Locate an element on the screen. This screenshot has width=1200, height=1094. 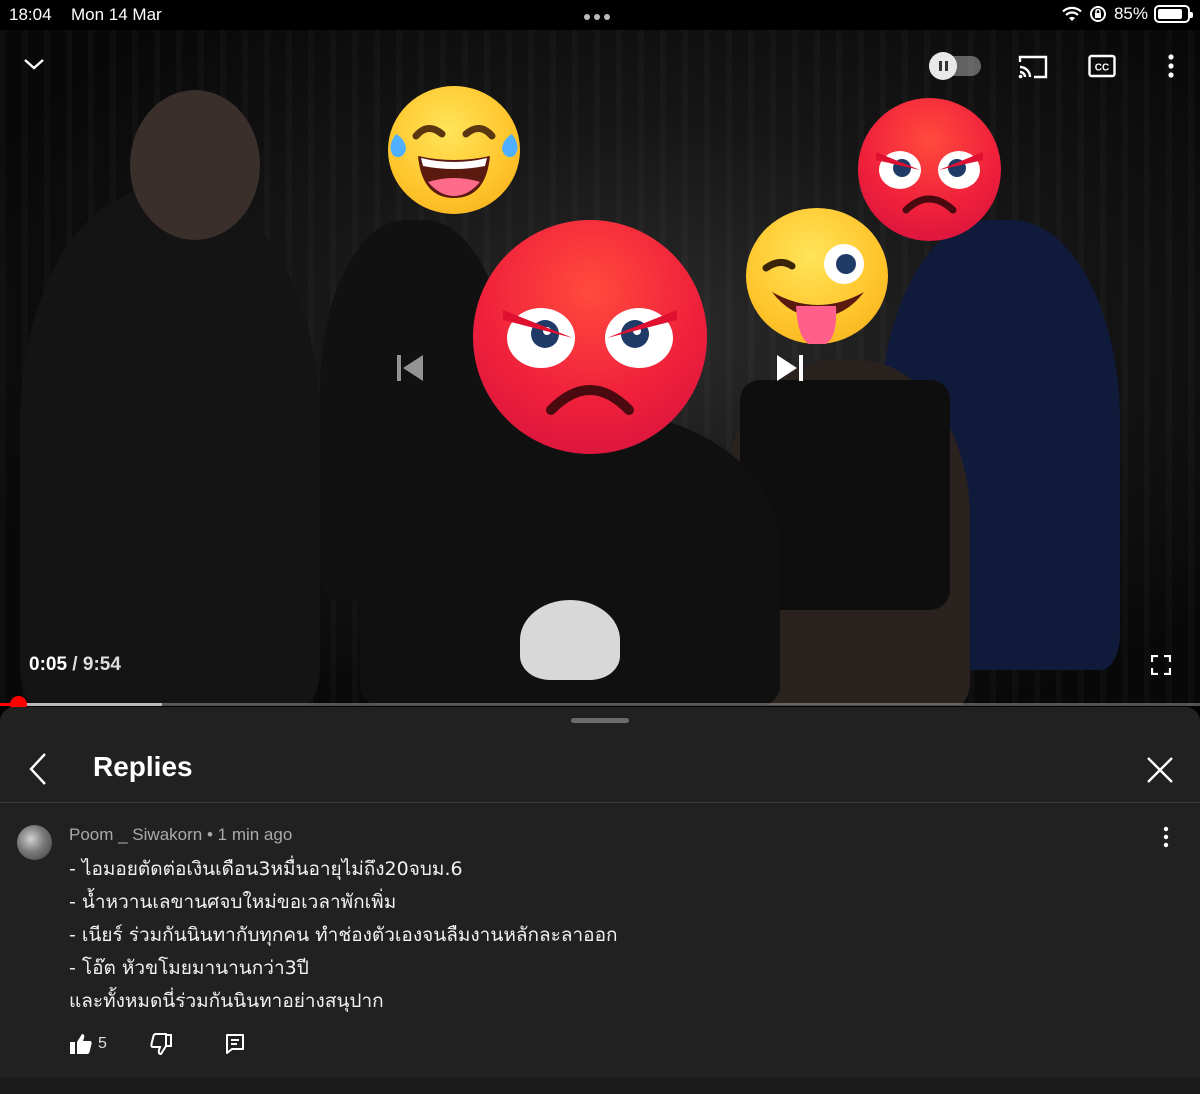
previous-icon is located at coordinates (410, 368).